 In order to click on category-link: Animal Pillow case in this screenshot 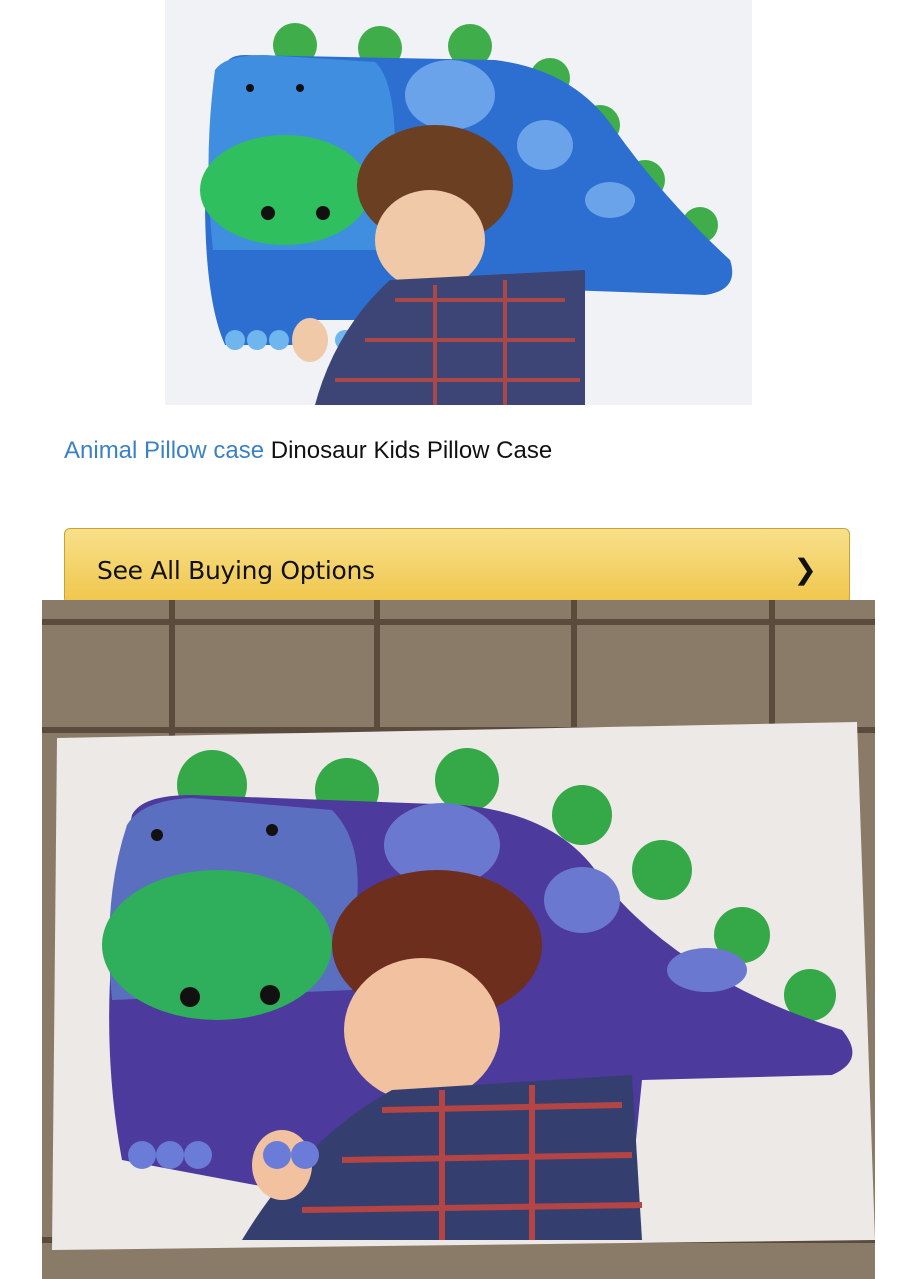, I will do `click(164, 450)`.